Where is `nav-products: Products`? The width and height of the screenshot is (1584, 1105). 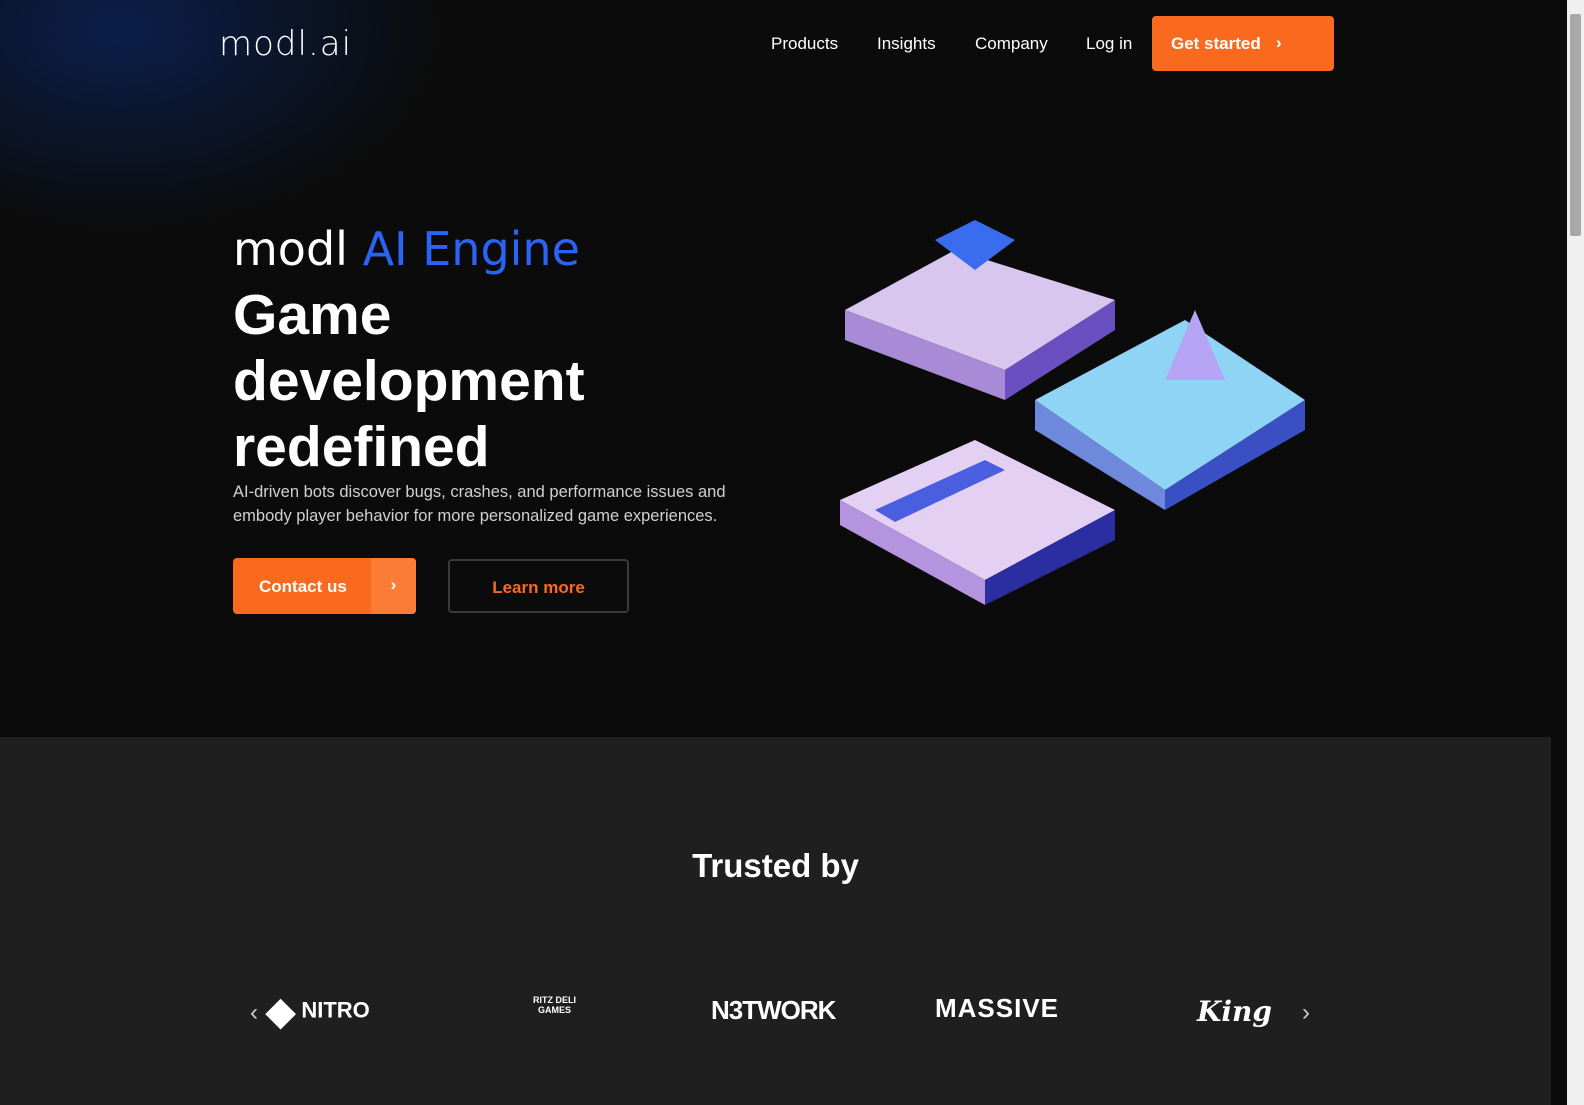 nav-products: Products is located at coordinates (804, 44).